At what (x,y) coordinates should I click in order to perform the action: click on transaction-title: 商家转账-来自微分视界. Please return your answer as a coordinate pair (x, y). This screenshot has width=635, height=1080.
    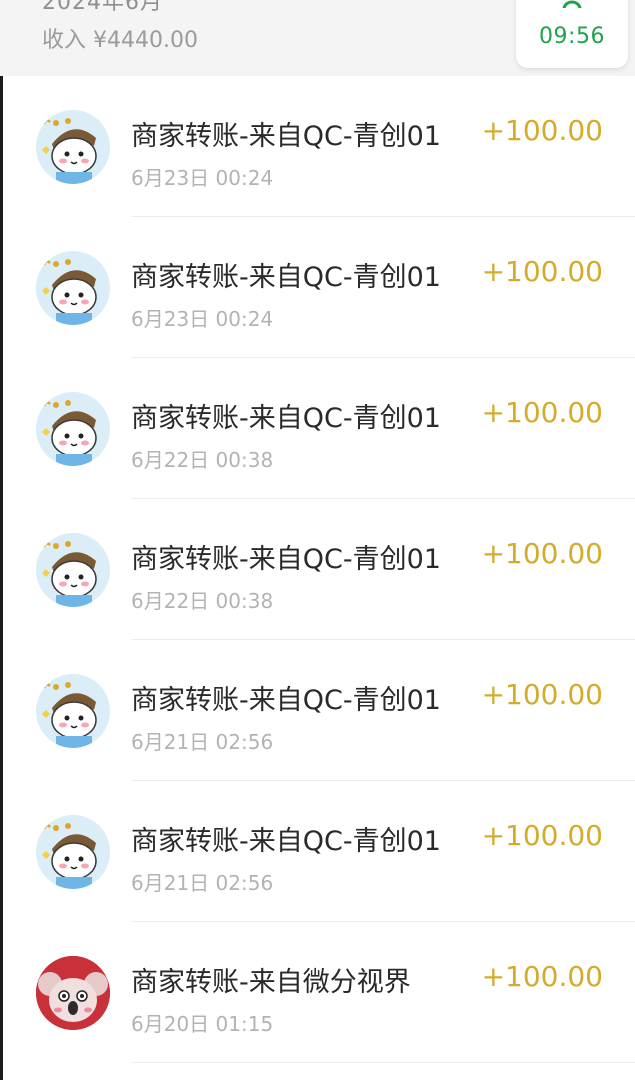
    Looking at the image, I should click on (271, 982).